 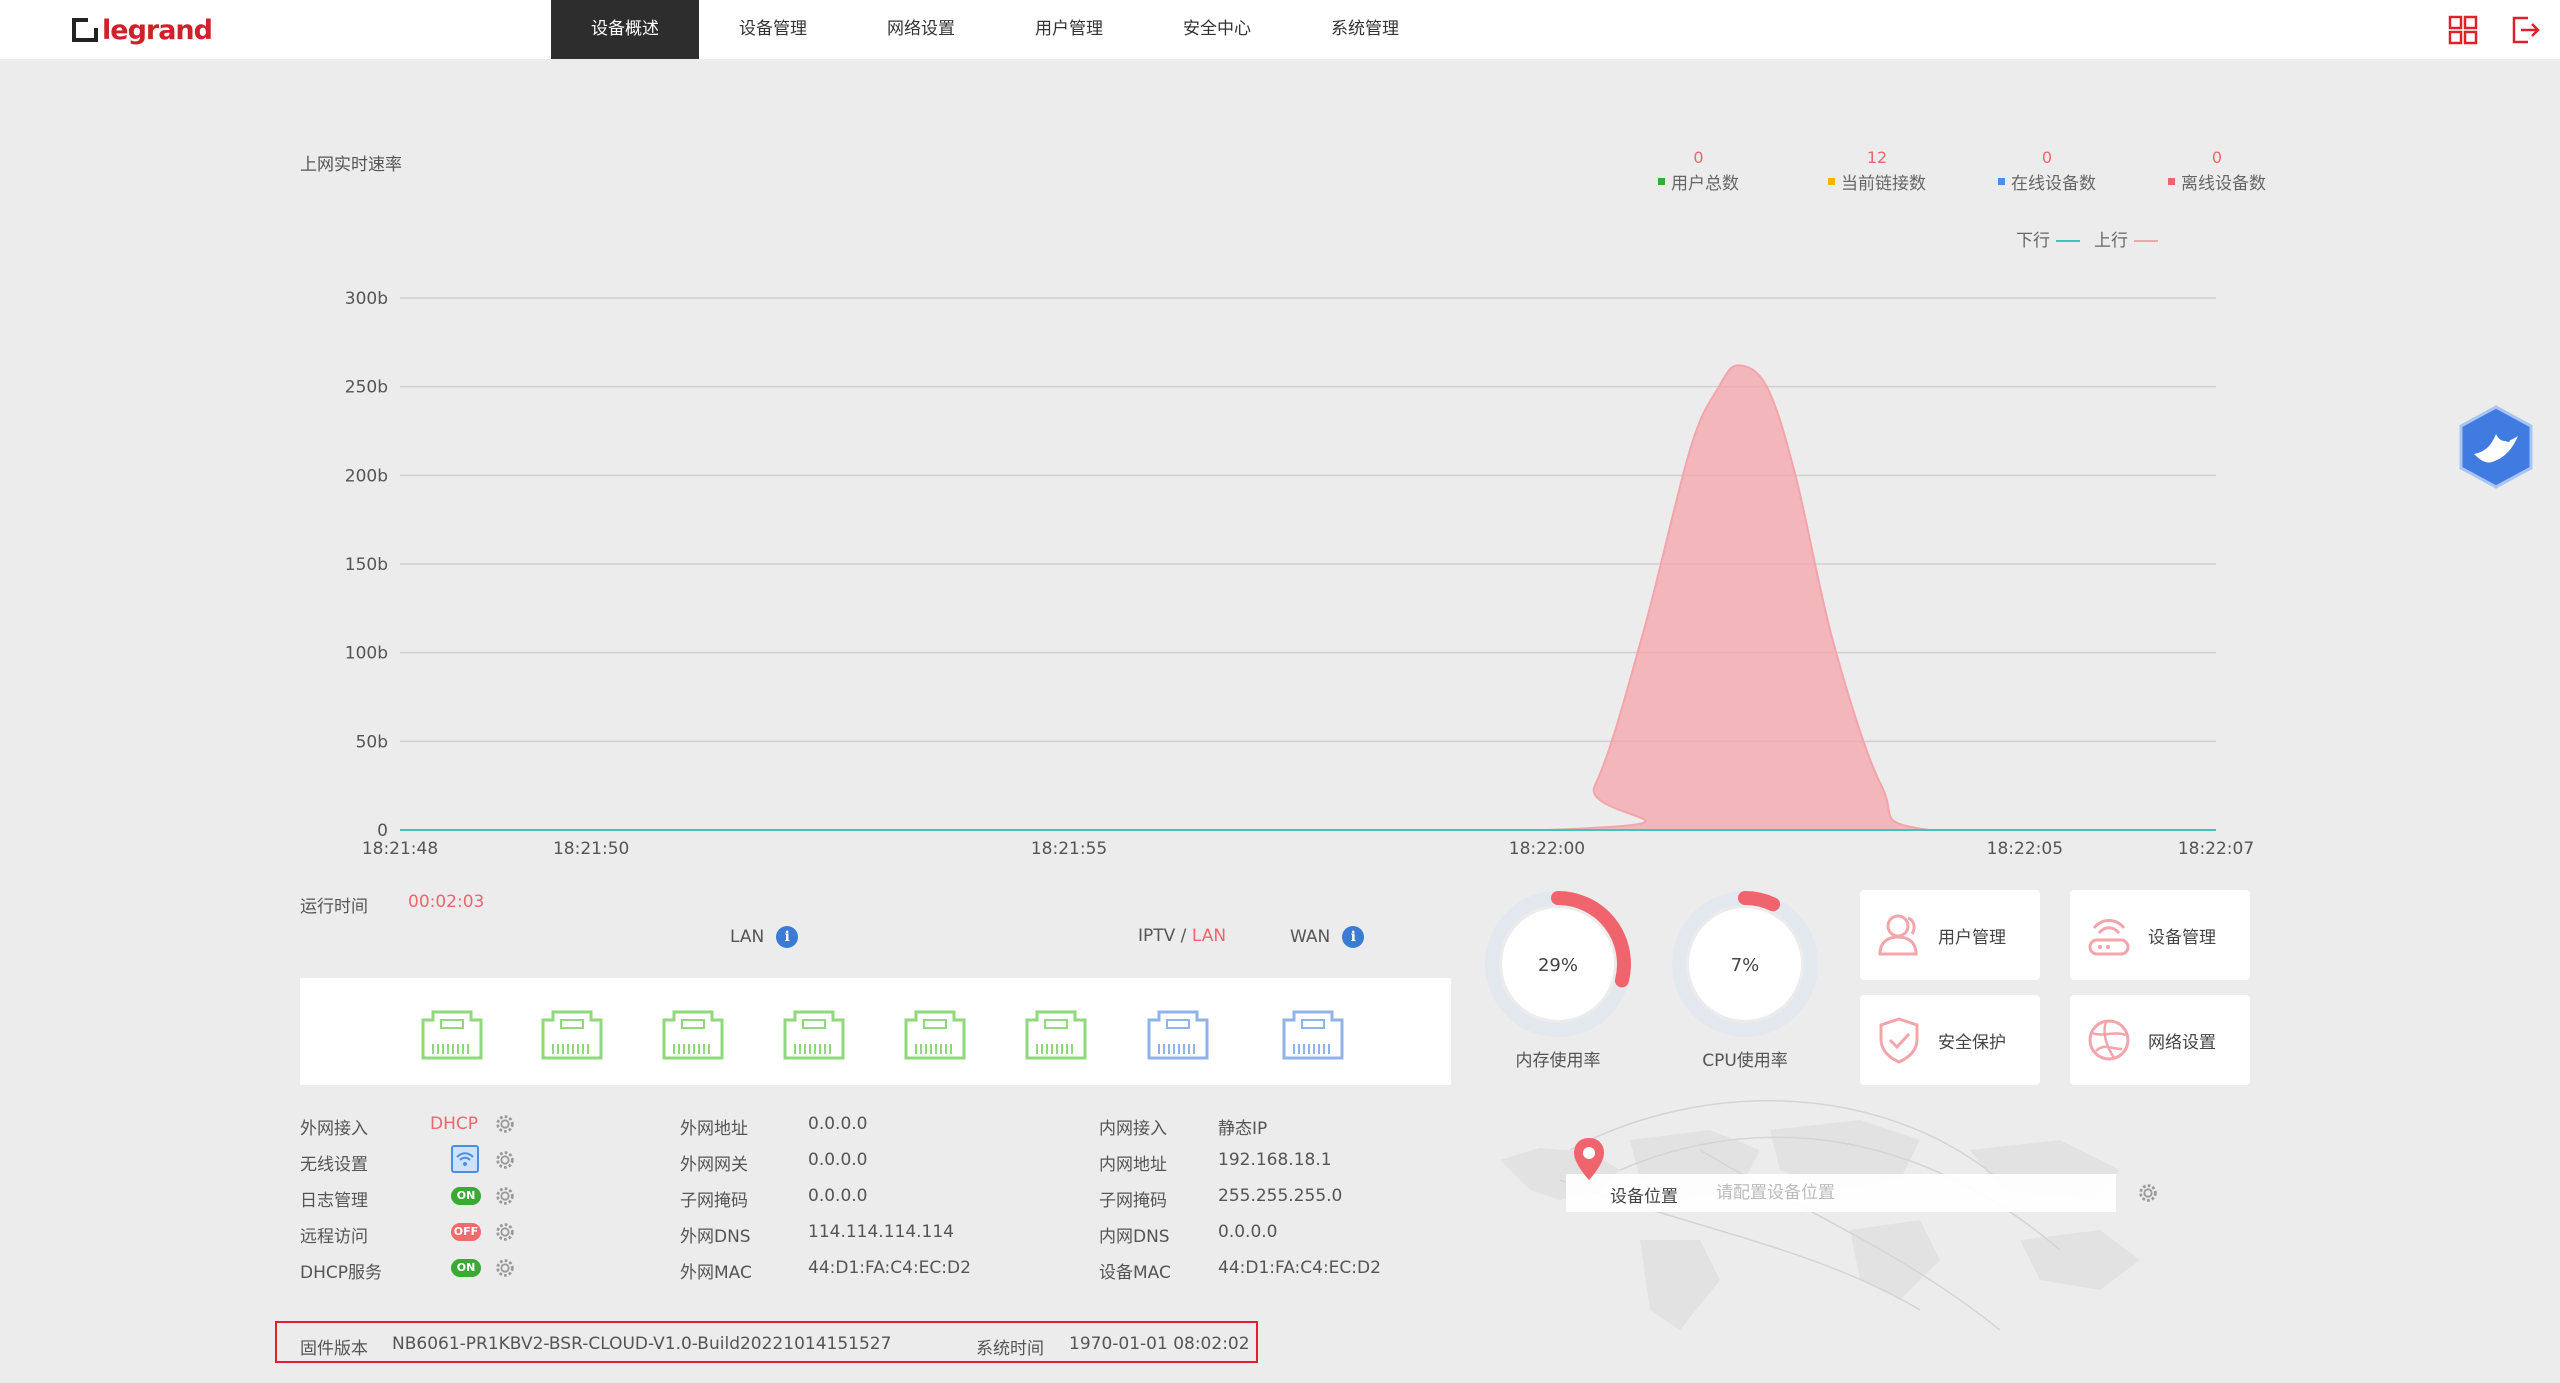 What do you see at coordinates (714, 1201) in the screenshot?
I see `wan-info-label: 子网掩码` at bounding box center [714, 1201].